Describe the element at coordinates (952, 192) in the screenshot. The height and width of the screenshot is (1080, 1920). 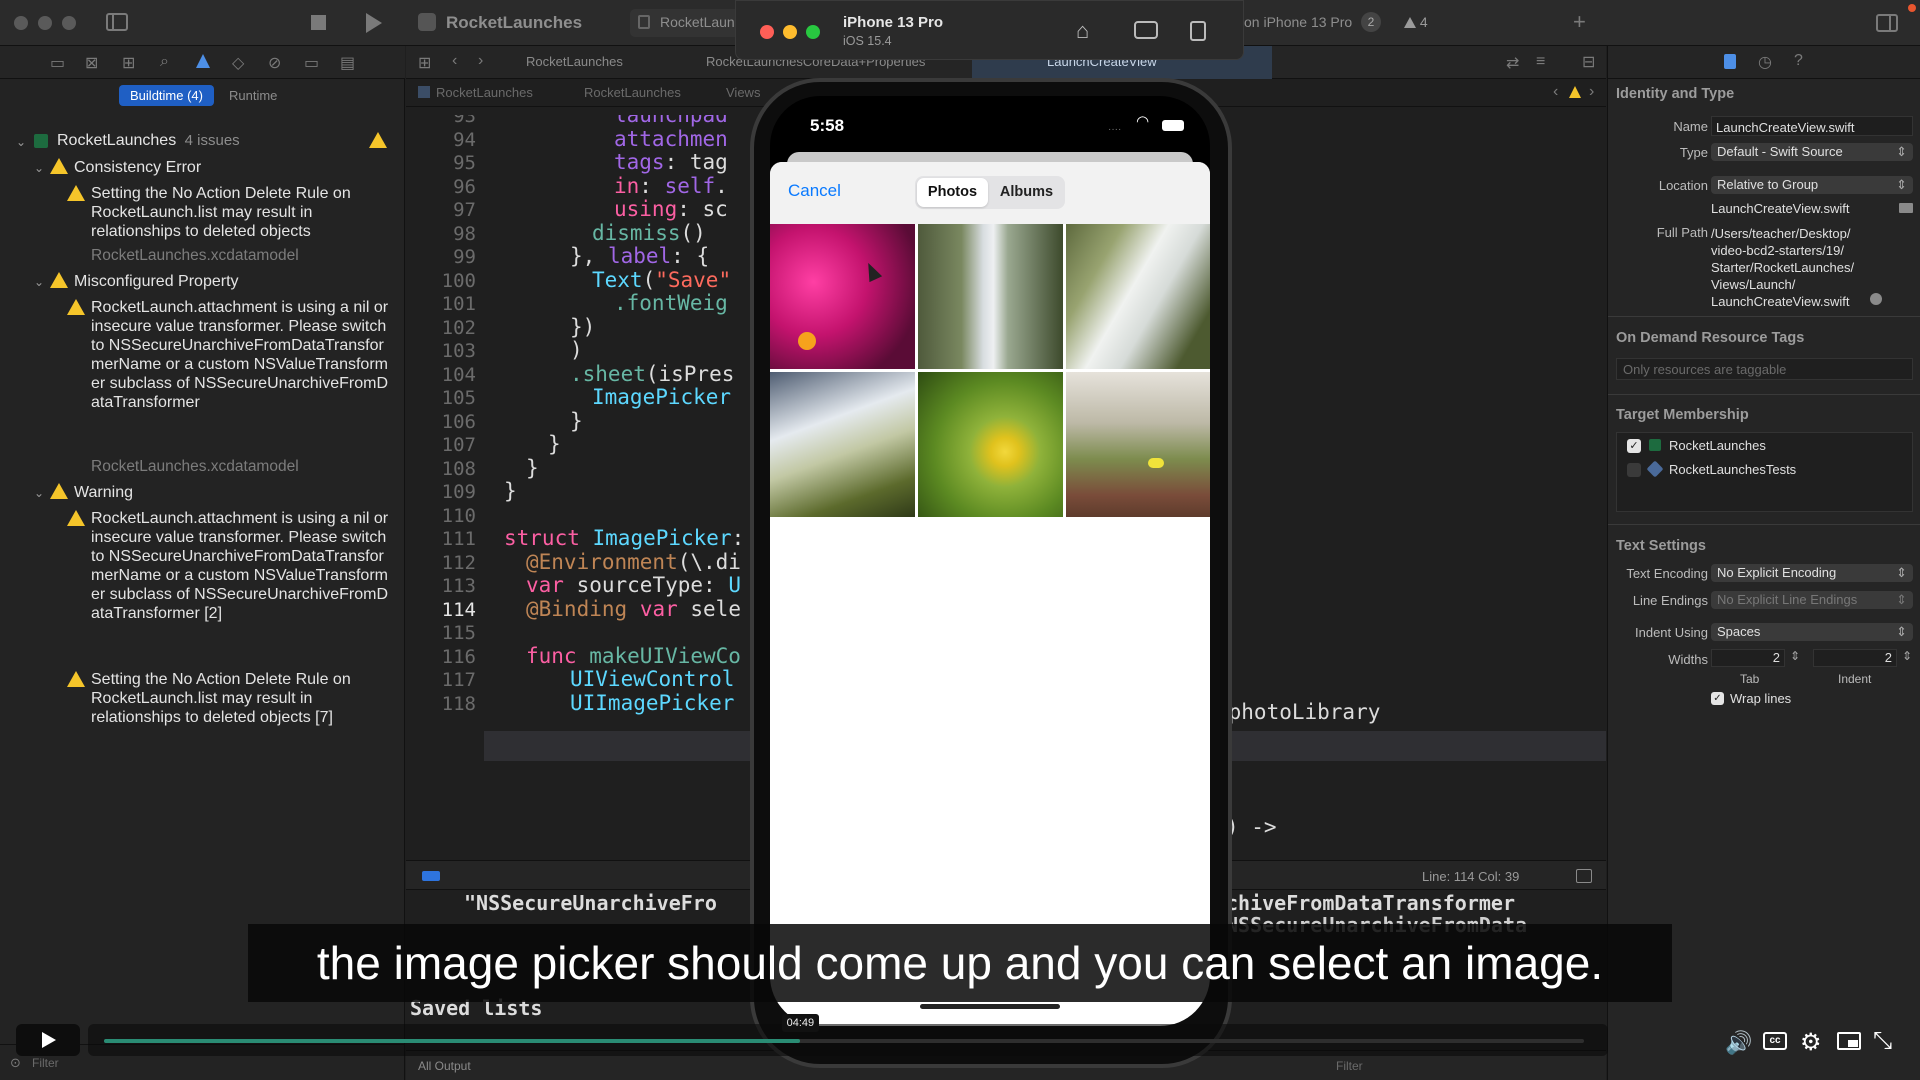
I see `photos-segment: Photos` at that location.